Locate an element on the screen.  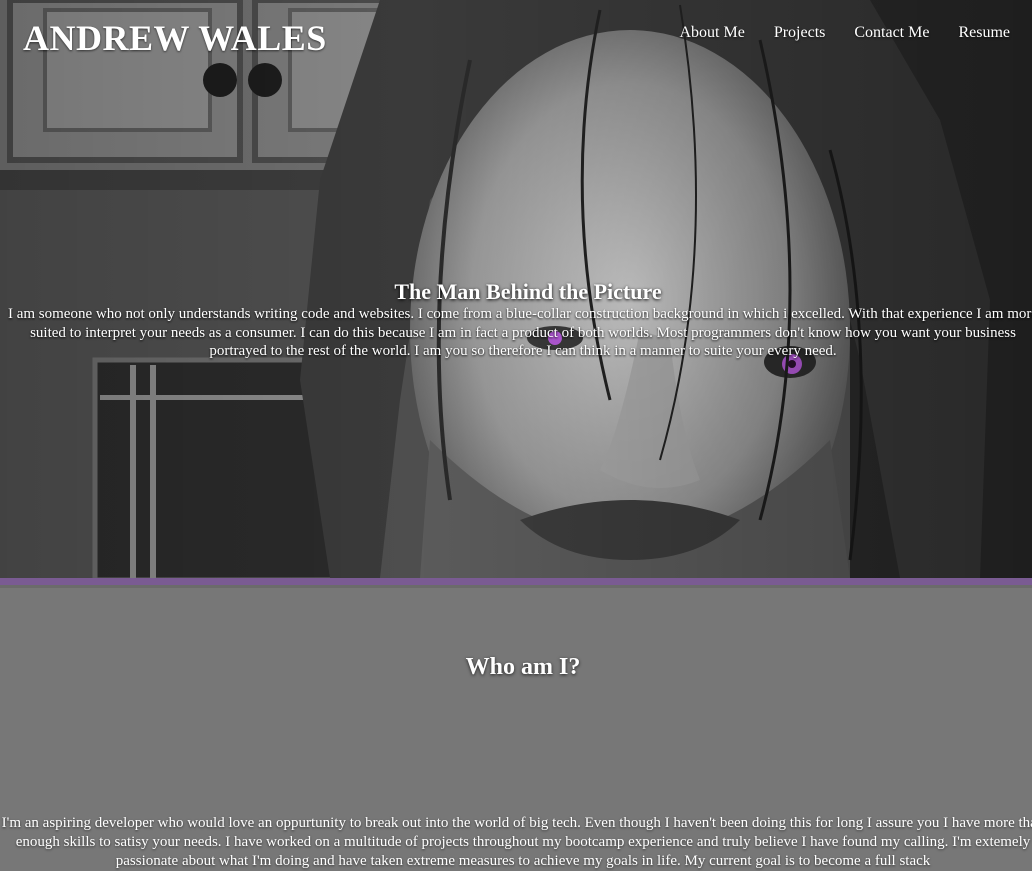
nav-contact-me: Contact Me is located at coordinates (891, 33).